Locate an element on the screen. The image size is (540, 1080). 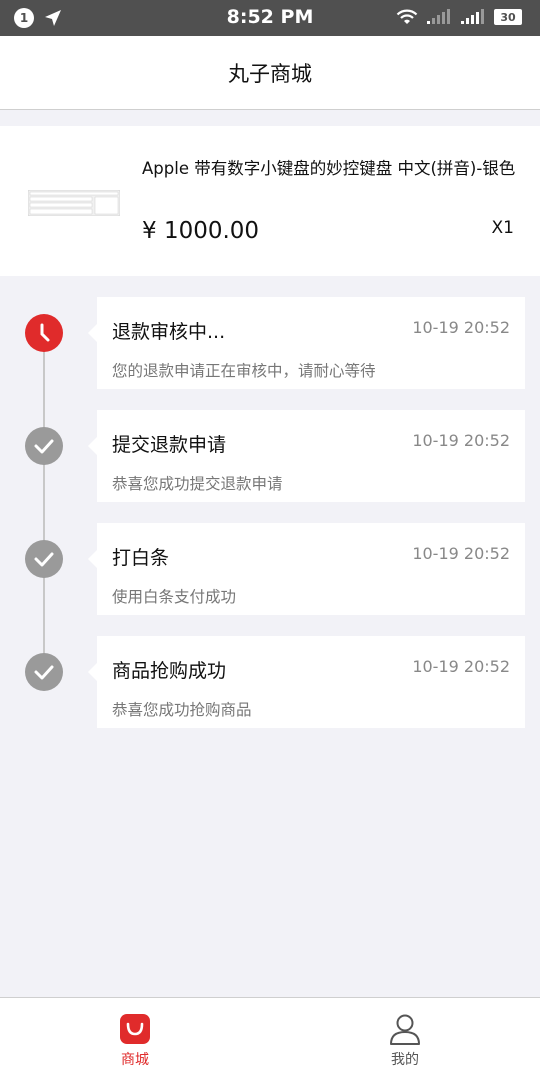
signal-weak-icon is located at coordinates (438, 16).